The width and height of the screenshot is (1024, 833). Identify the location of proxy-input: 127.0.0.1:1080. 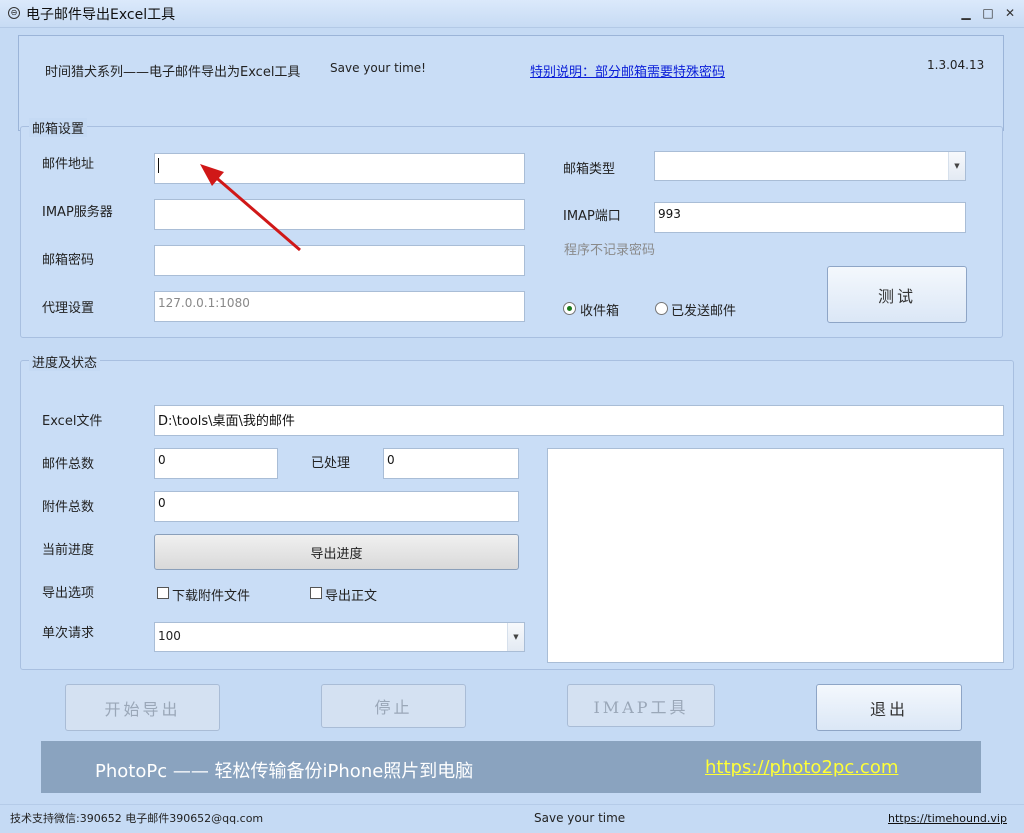
(339, 306).